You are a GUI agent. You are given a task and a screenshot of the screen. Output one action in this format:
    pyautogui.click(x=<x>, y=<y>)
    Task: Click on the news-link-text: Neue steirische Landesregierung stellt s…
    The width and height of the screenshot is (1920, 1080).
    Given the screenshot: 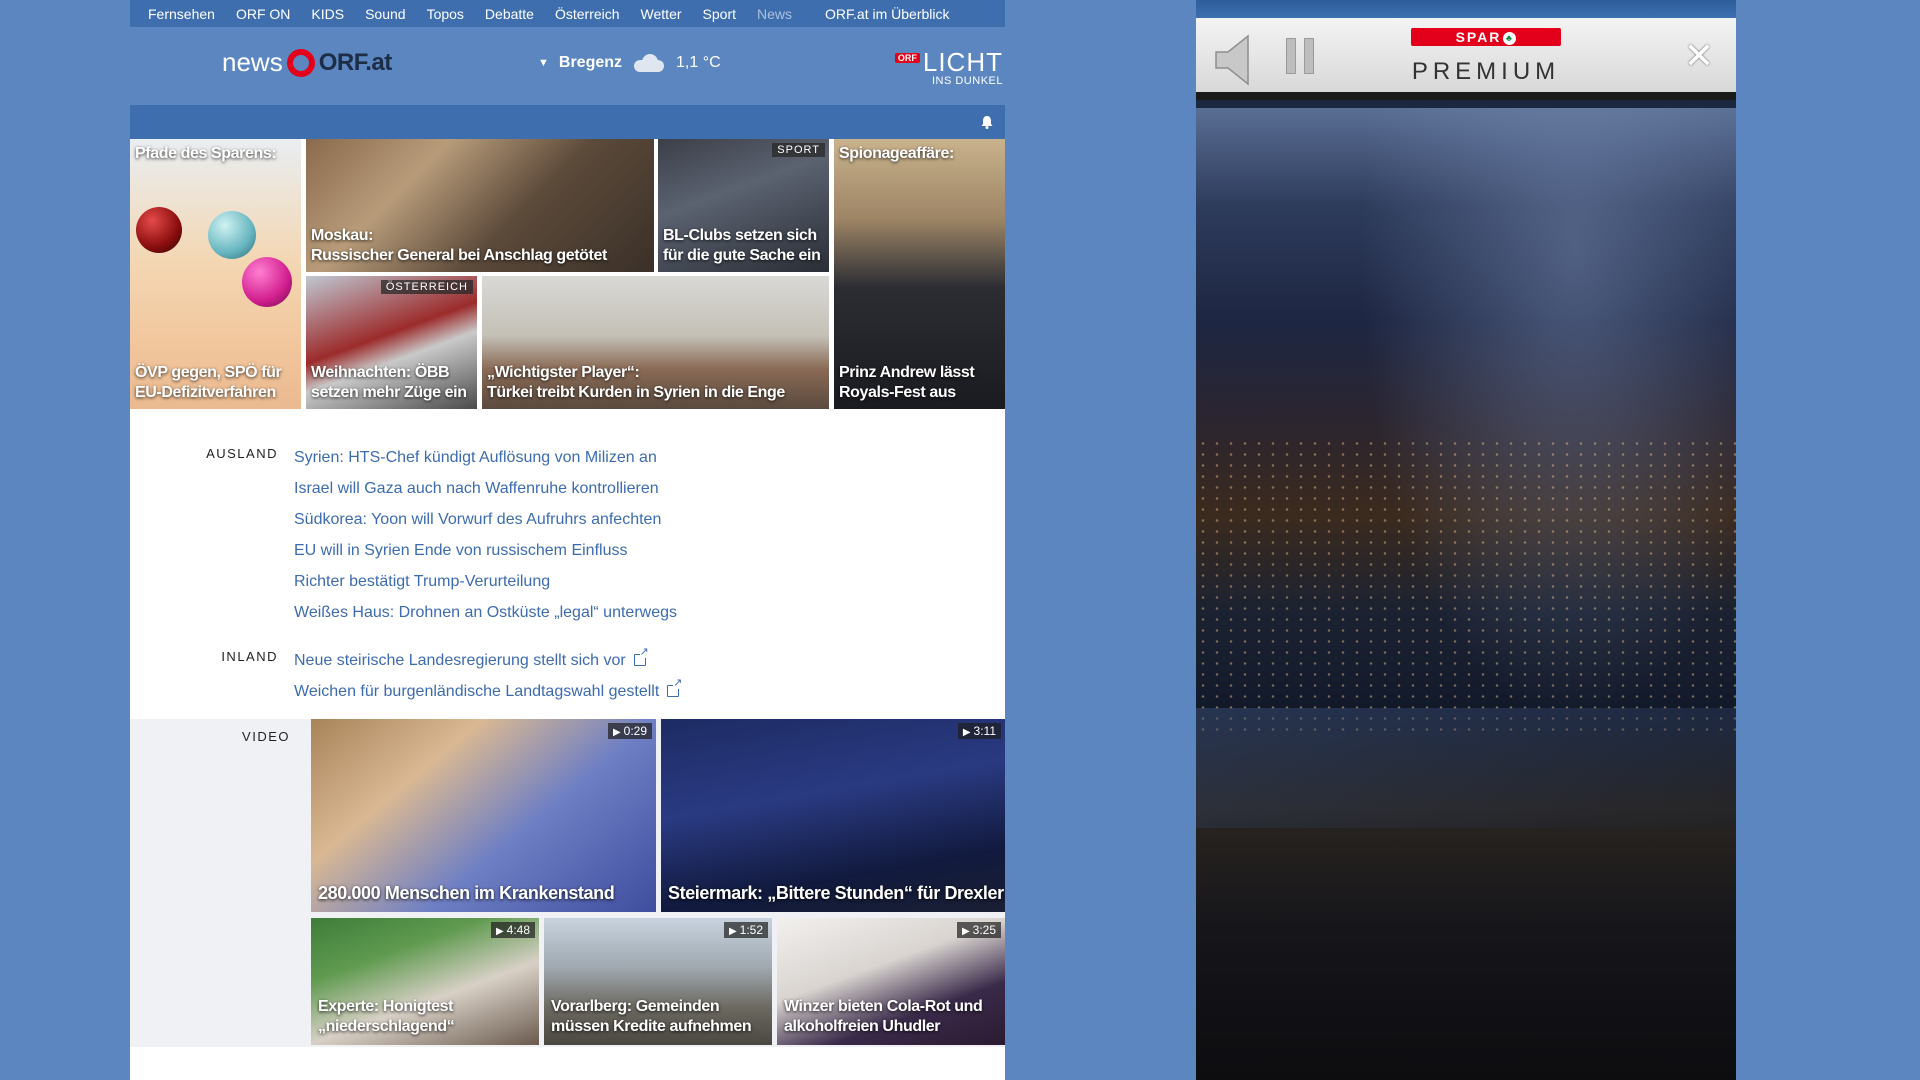 What is the action you would take?
    pyautogui.click(x=460, y=660)
    